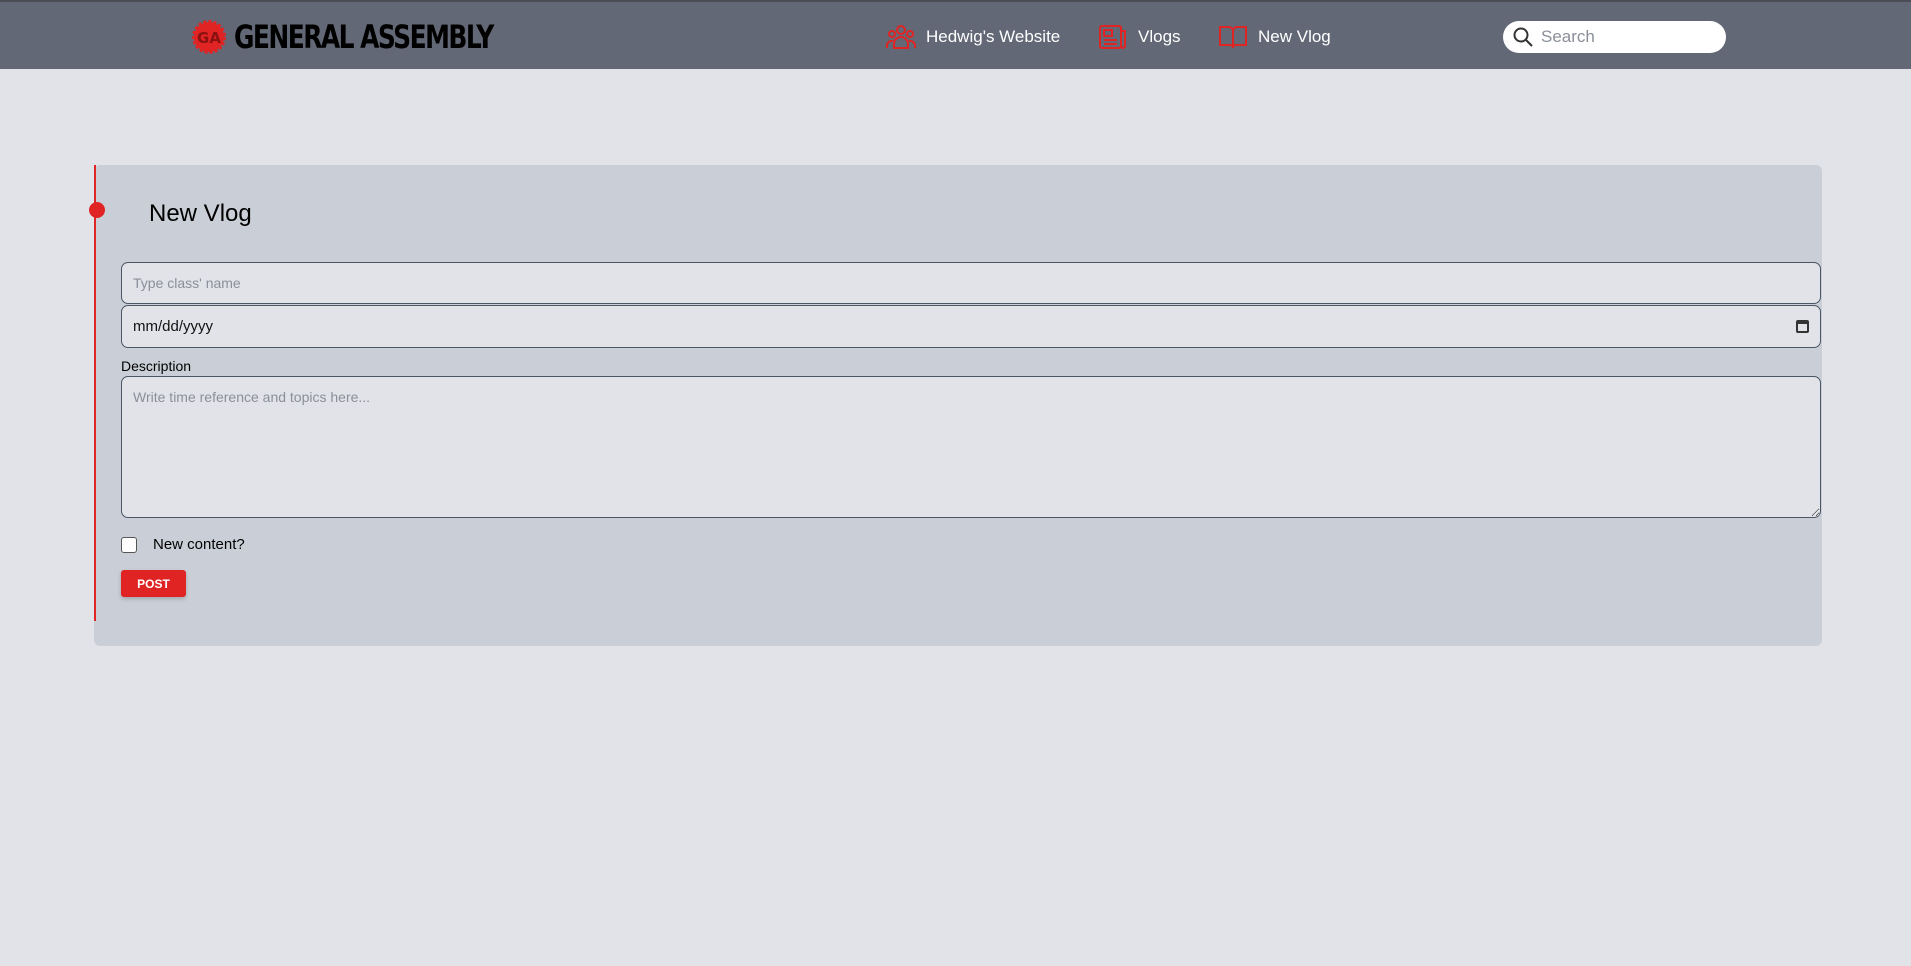  Describe the element at coordinates (364, 37) in the screenshot. I see `brand-name: GENERAL ASSEMBLY` at that location.